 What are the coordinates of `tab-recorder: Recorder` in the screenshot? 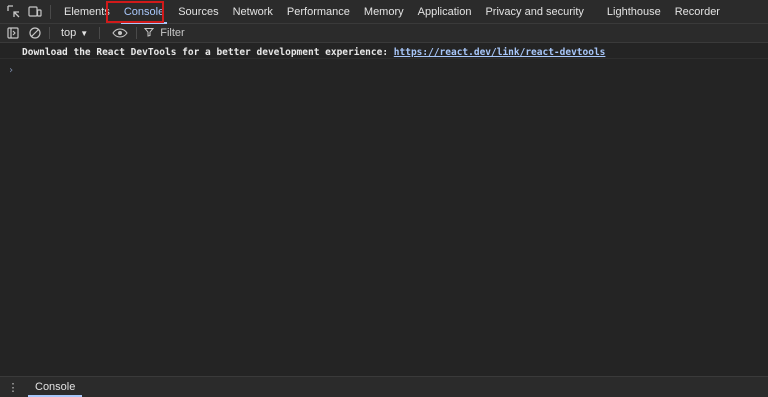 It's located at (697, 12).